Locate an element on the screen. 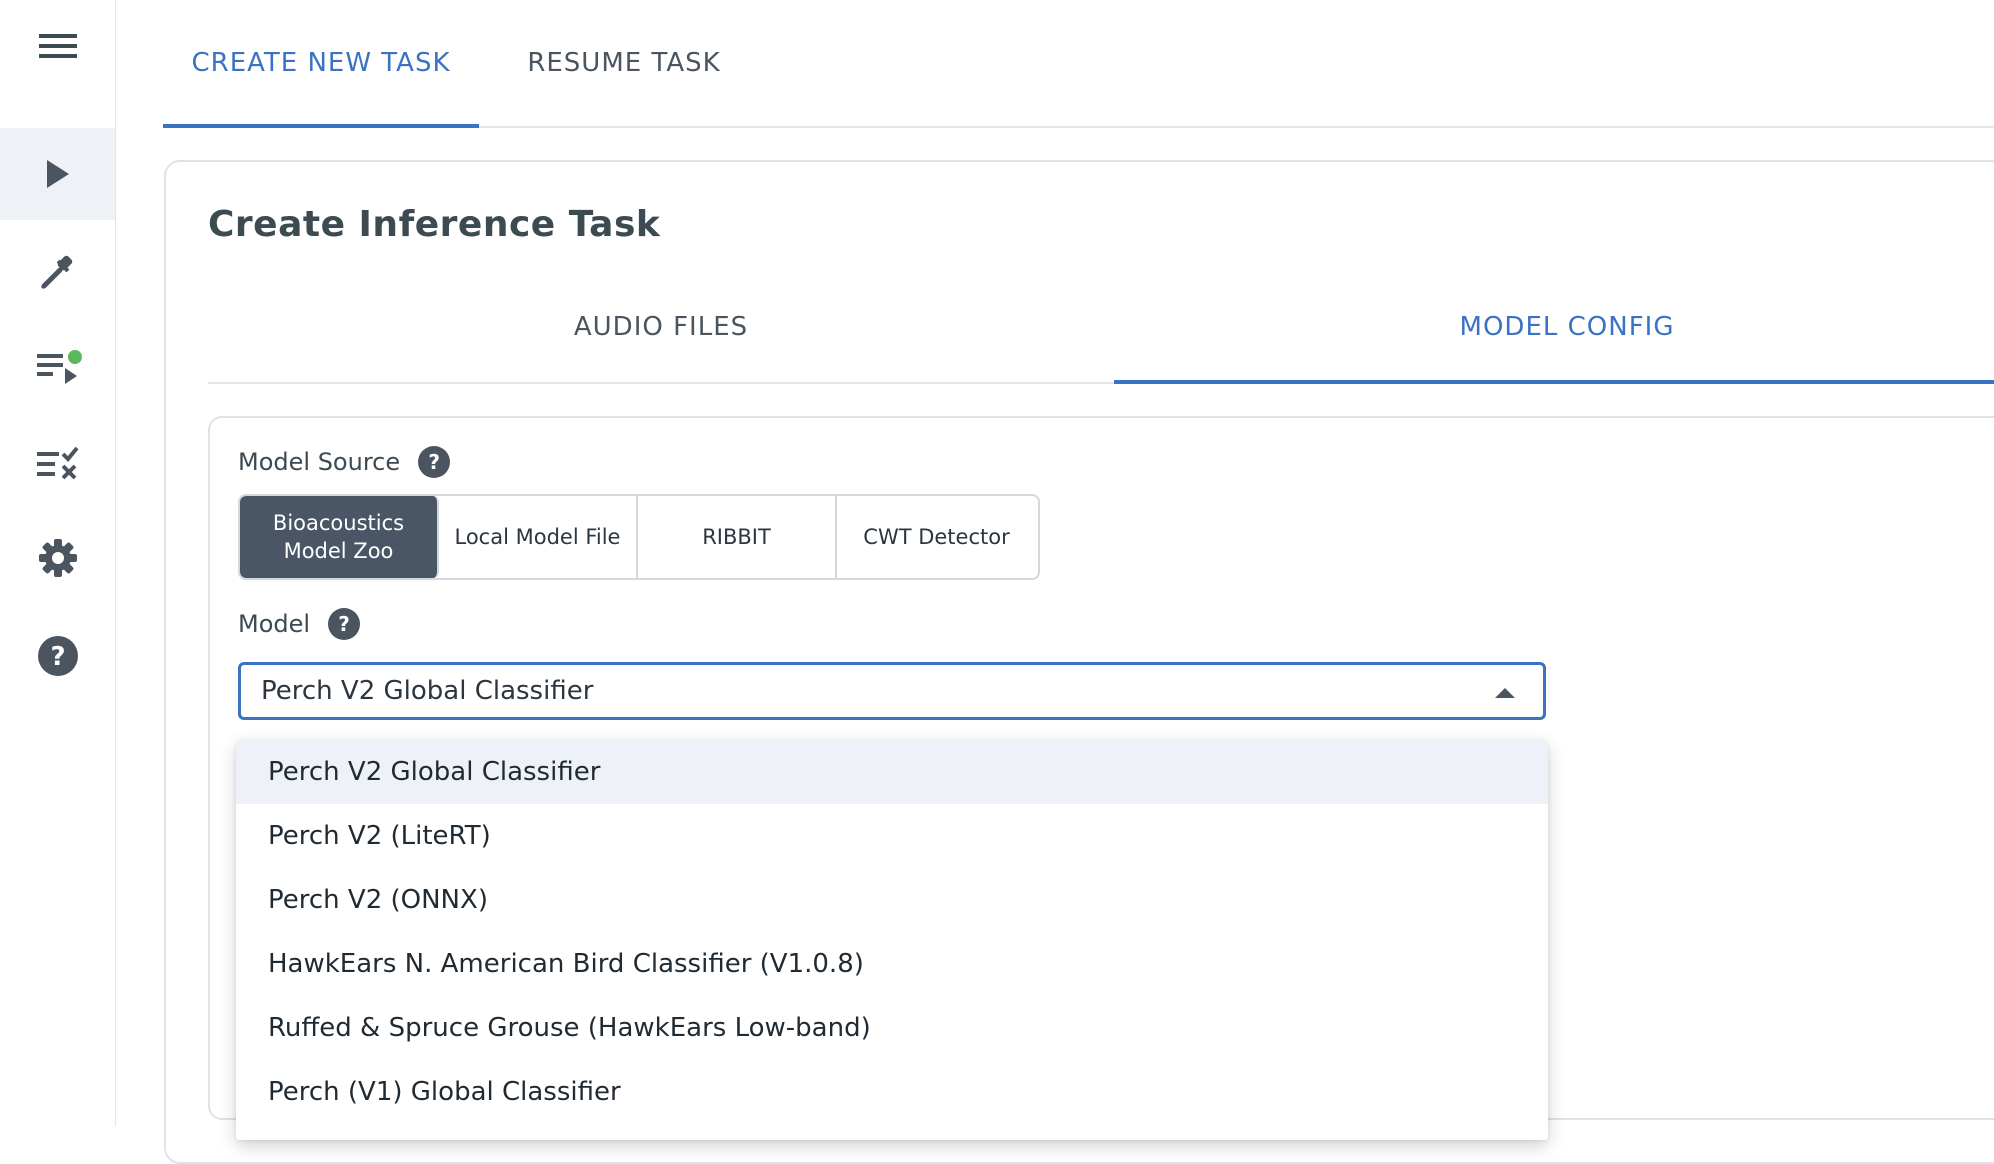  inner-tabs: AUDIO FILES MODEL CONFIG is located at coordinates (1101, 328).